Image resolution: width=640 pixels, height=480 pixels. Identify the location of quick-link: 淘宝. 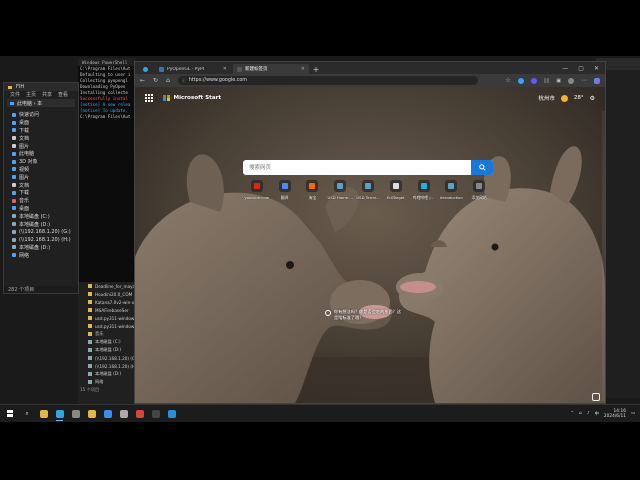
(313, 190).